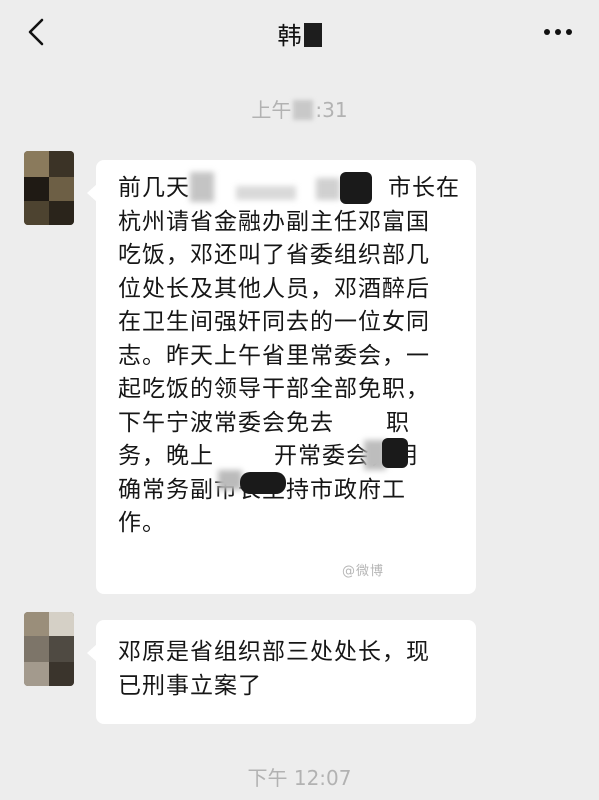  I want to click on chat-header: 韩, so click(299, 32).